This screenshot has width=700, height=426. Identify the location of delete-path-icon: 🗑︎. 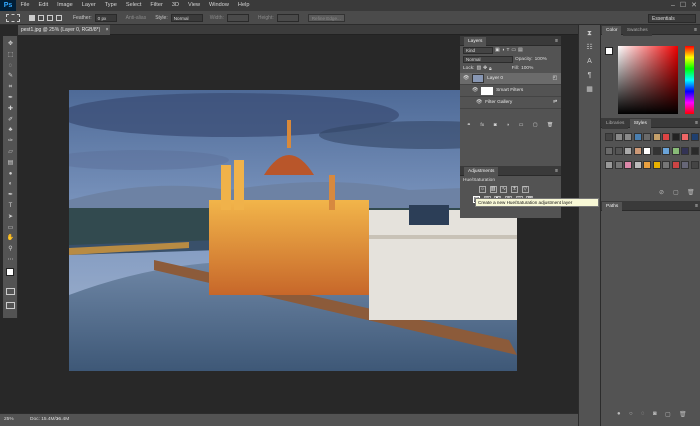
(683, 414).